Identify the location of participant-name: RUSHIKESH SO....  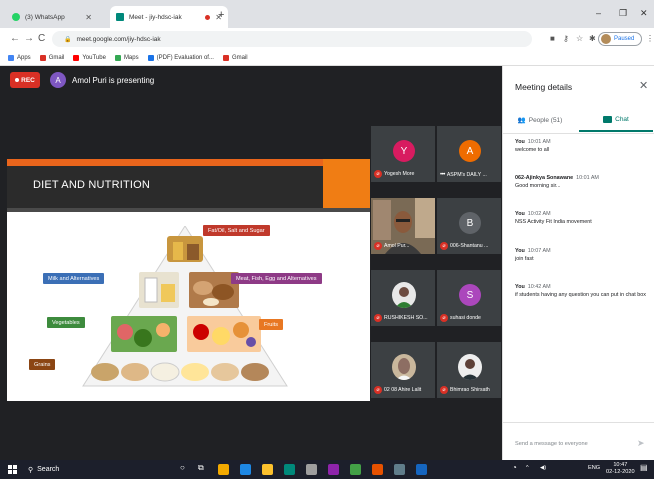
(406, 318).